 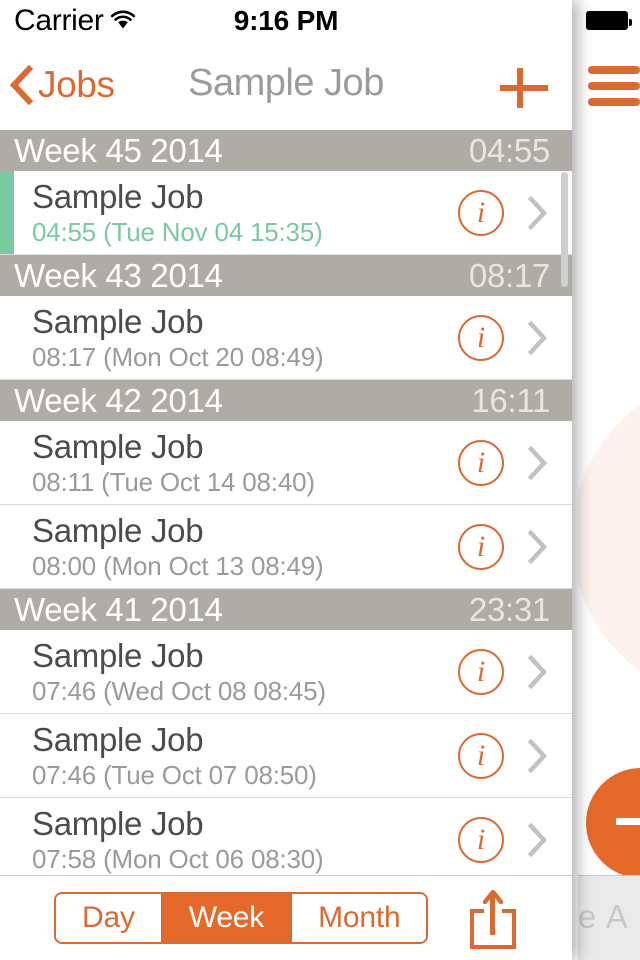 I want to click on table-row: Sample Job 04:55 (Tue Nov 04 15:35) i, so click(x=286, y=213).